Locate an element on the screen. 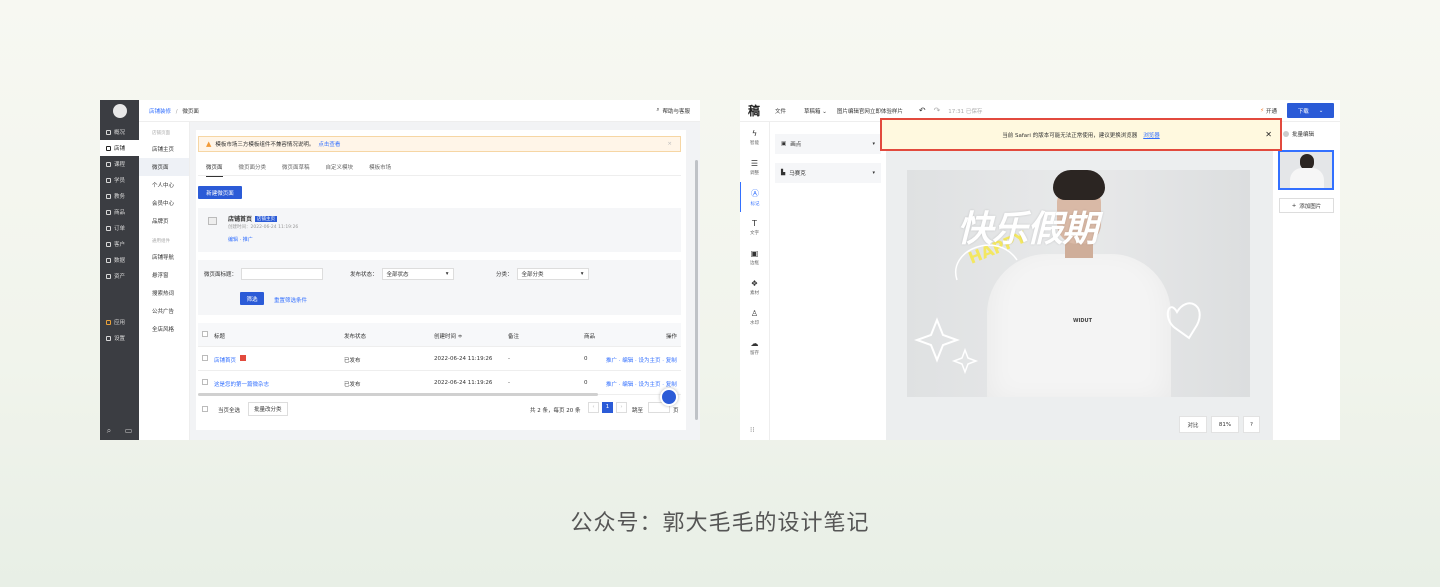  warning-bar: ▲ 模板市场三方模板组件不兼容情况说明。 点击查看 × is located at coordinates (439, 144).